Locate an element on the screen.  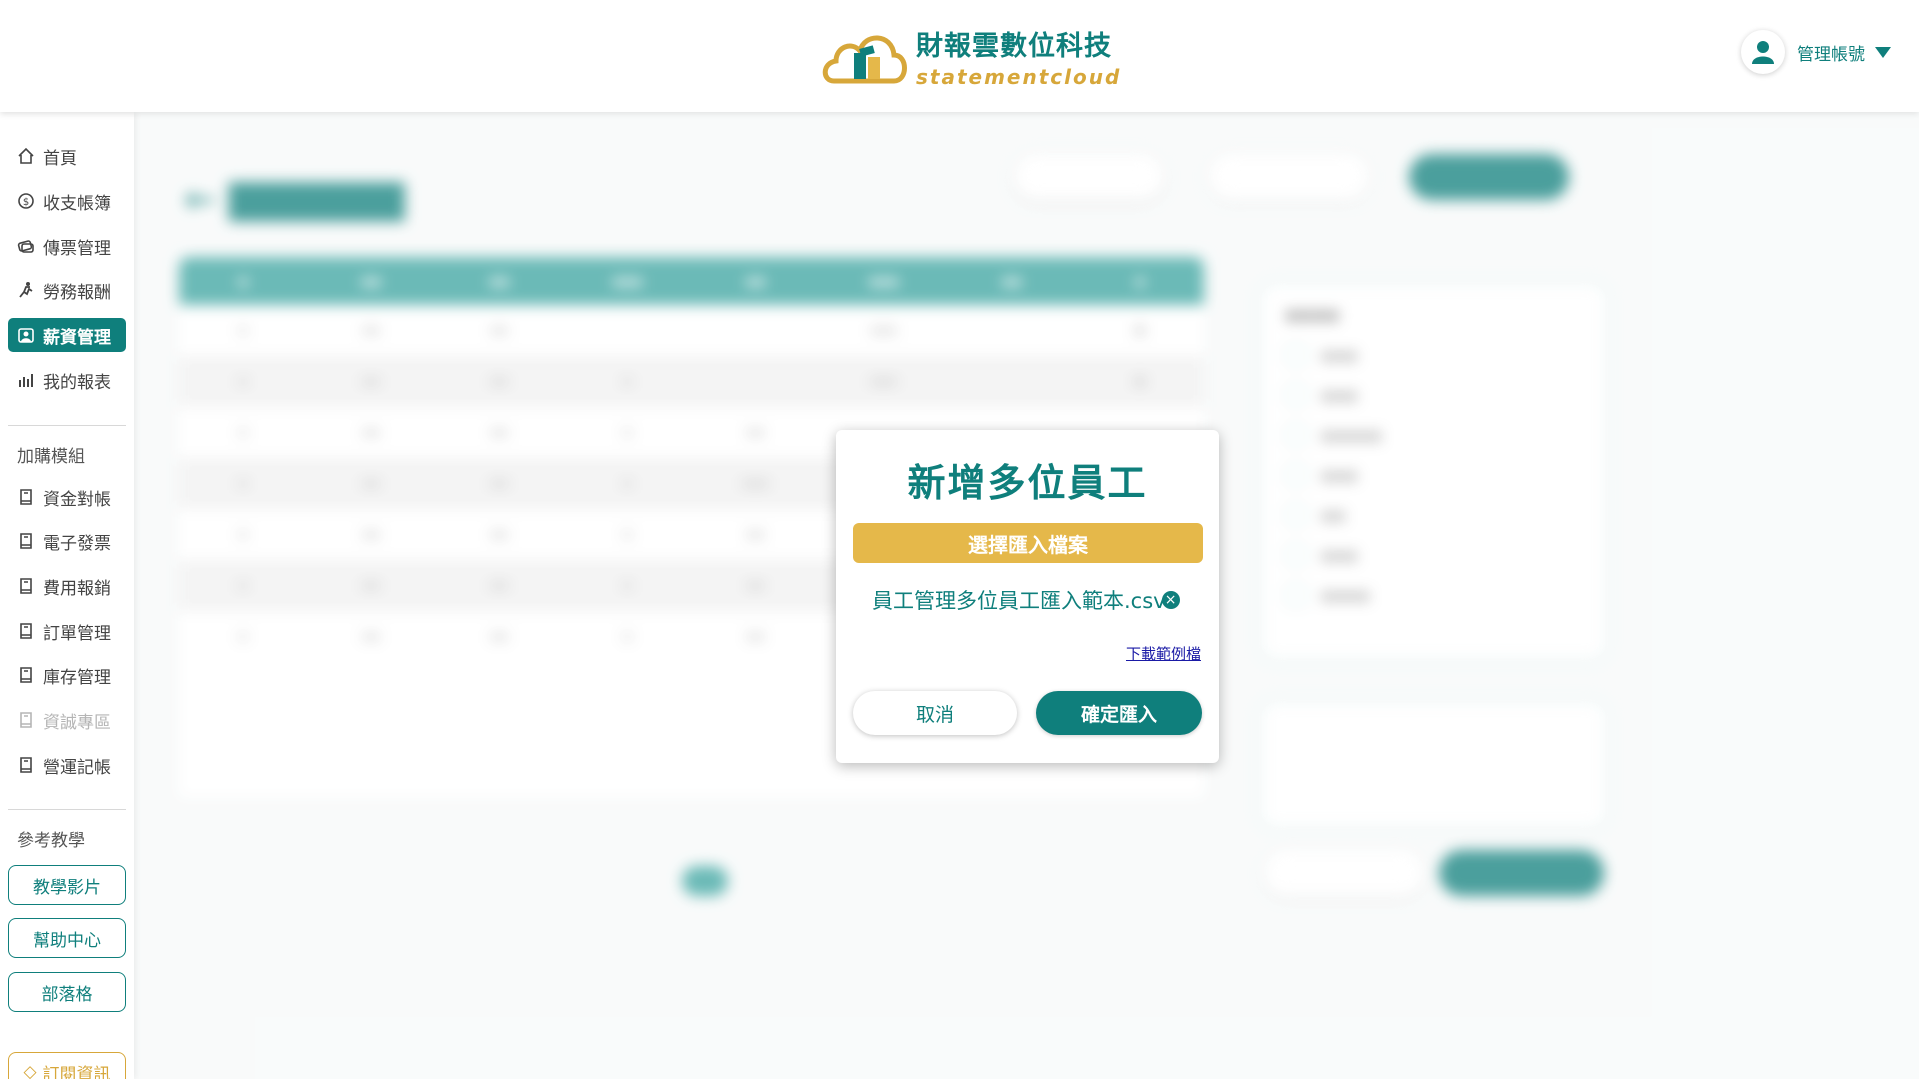
sidebar-item-operations: 營運記帳 is located at coordinates (67, 765).